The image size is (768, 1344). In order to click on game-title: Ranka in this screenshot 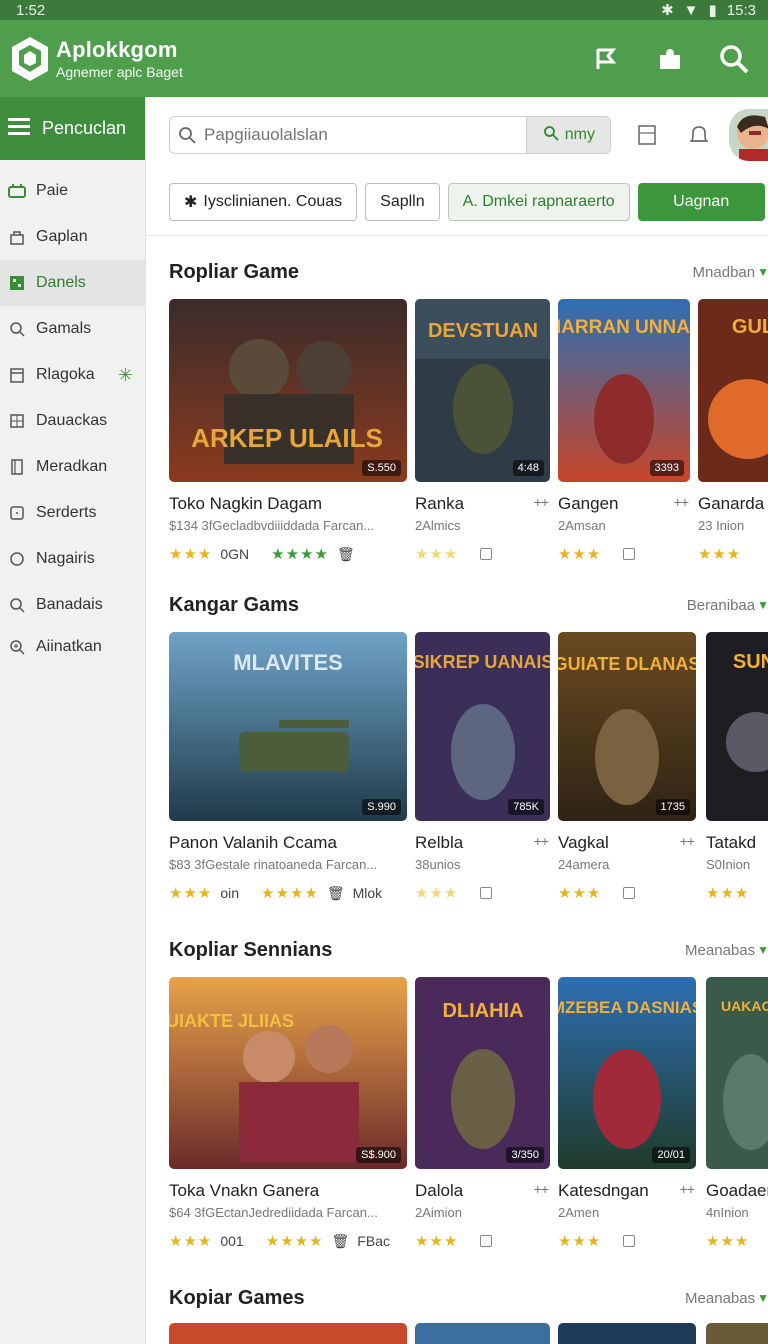, I will do `click(440, 503)`.